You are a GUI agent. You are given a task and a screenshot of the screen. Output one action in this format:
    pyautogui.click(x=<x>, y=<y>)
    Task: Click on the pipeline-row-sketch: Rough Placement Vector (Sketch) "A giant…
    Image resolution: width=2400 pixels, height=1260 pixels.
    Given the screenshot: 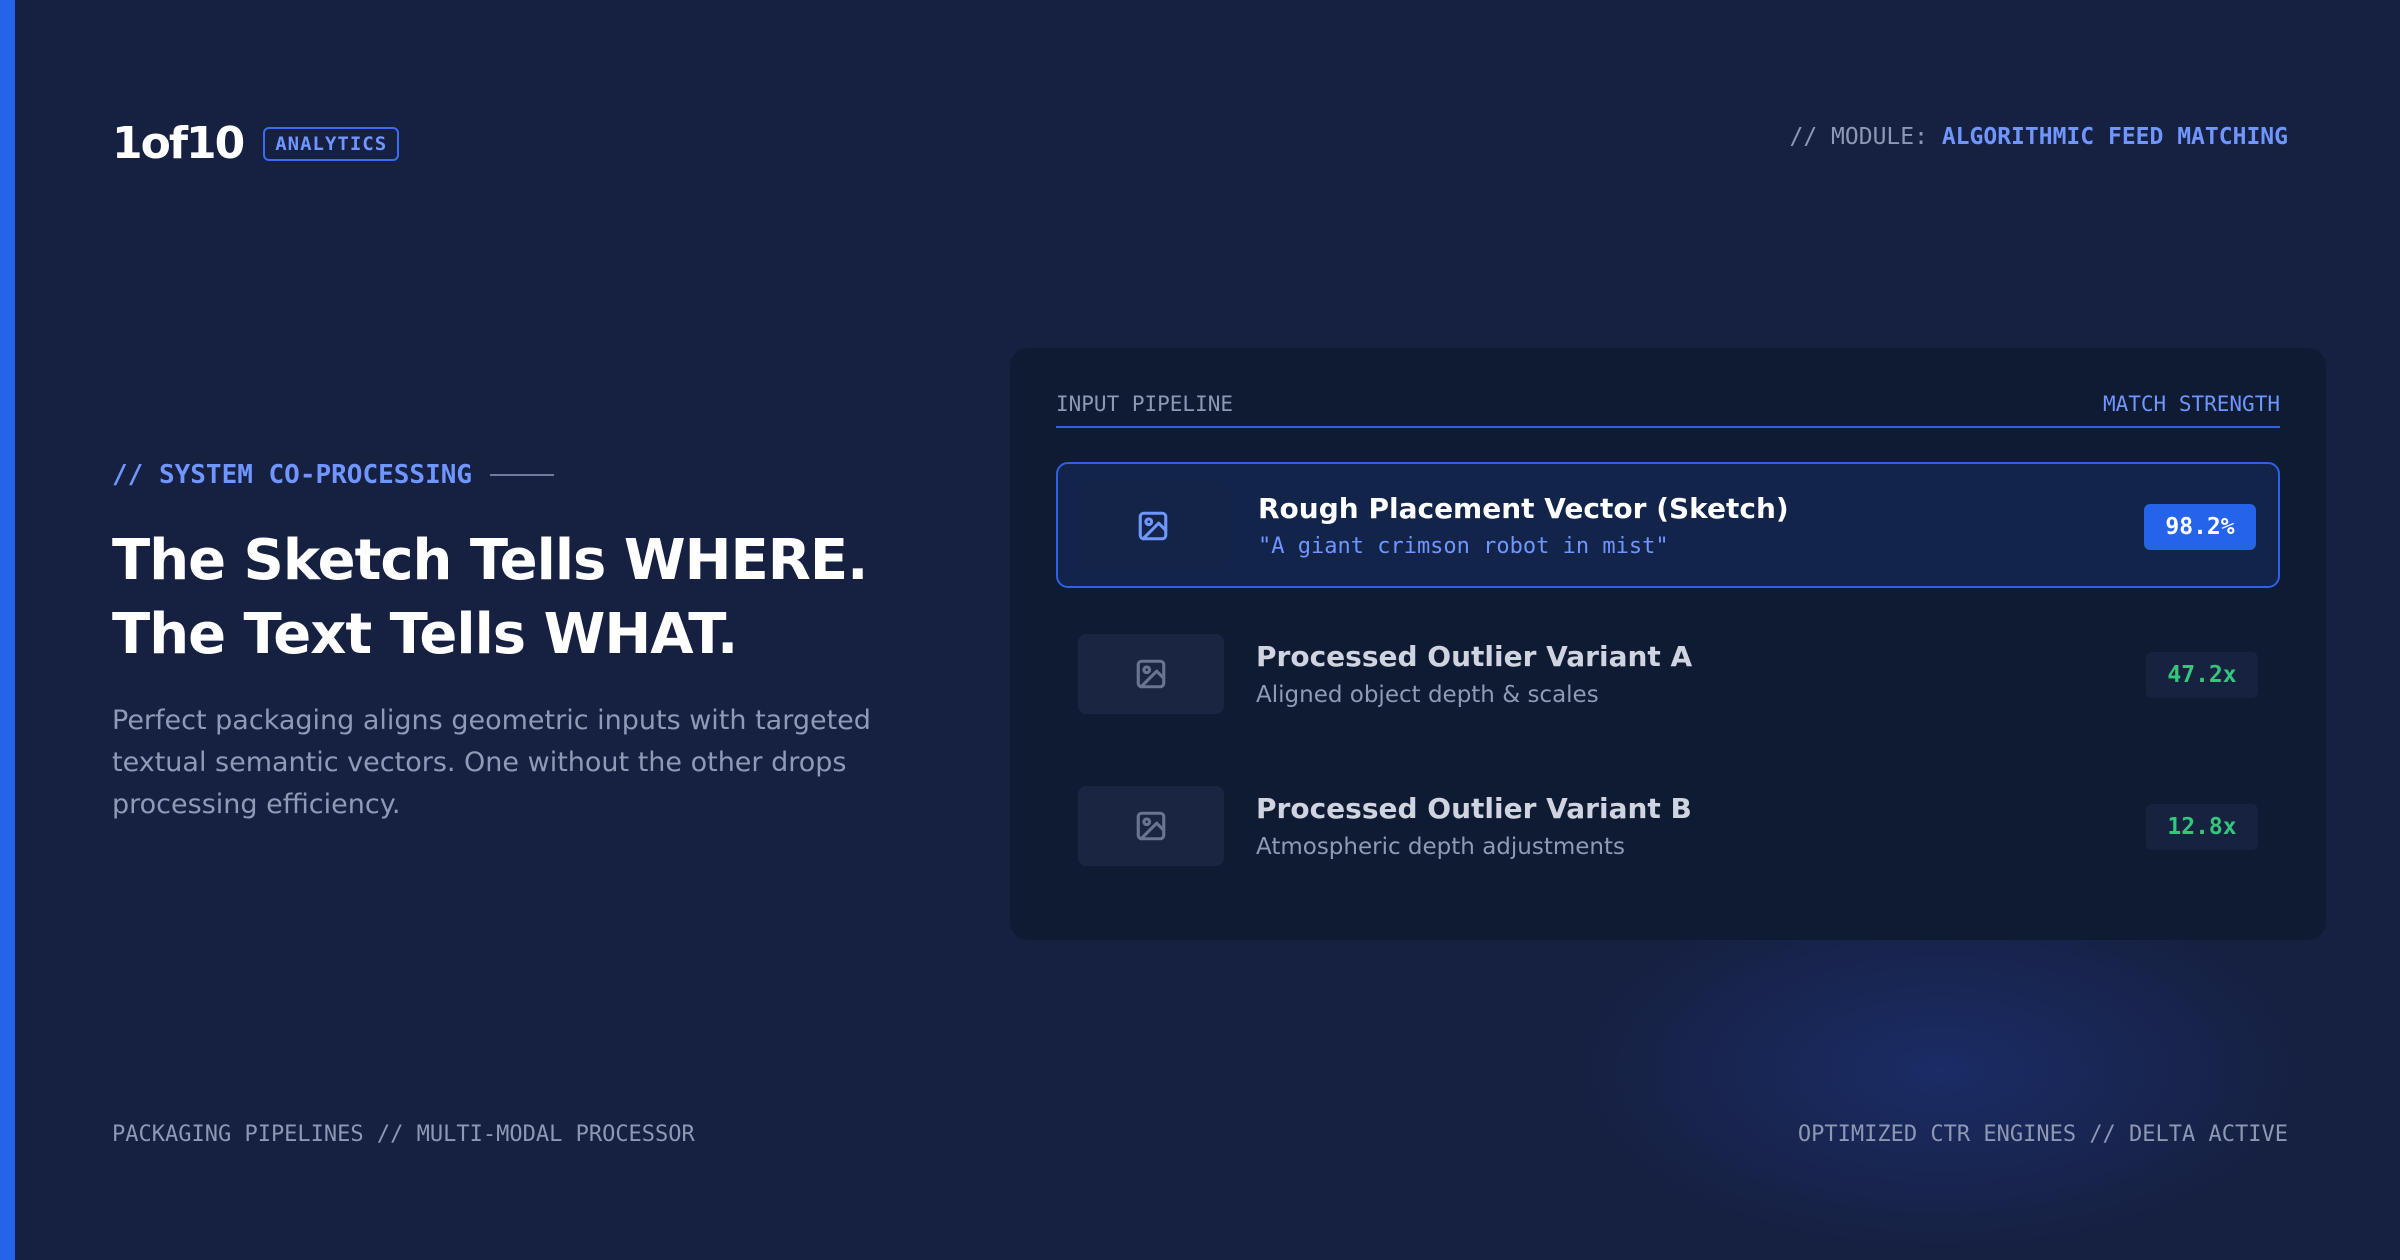 What is the action you would take?
    pyautogui.click(x=1668, y=525)
    